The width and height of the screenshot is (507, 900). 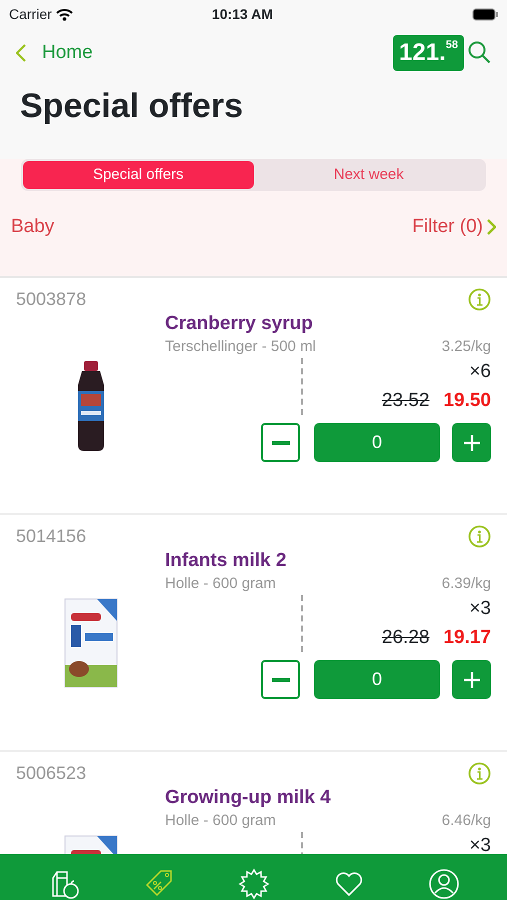 What do you see at coordinates (467, 400) in the screenshot?
I see `sale-price: 19.50` at bounding box center [467, 400].